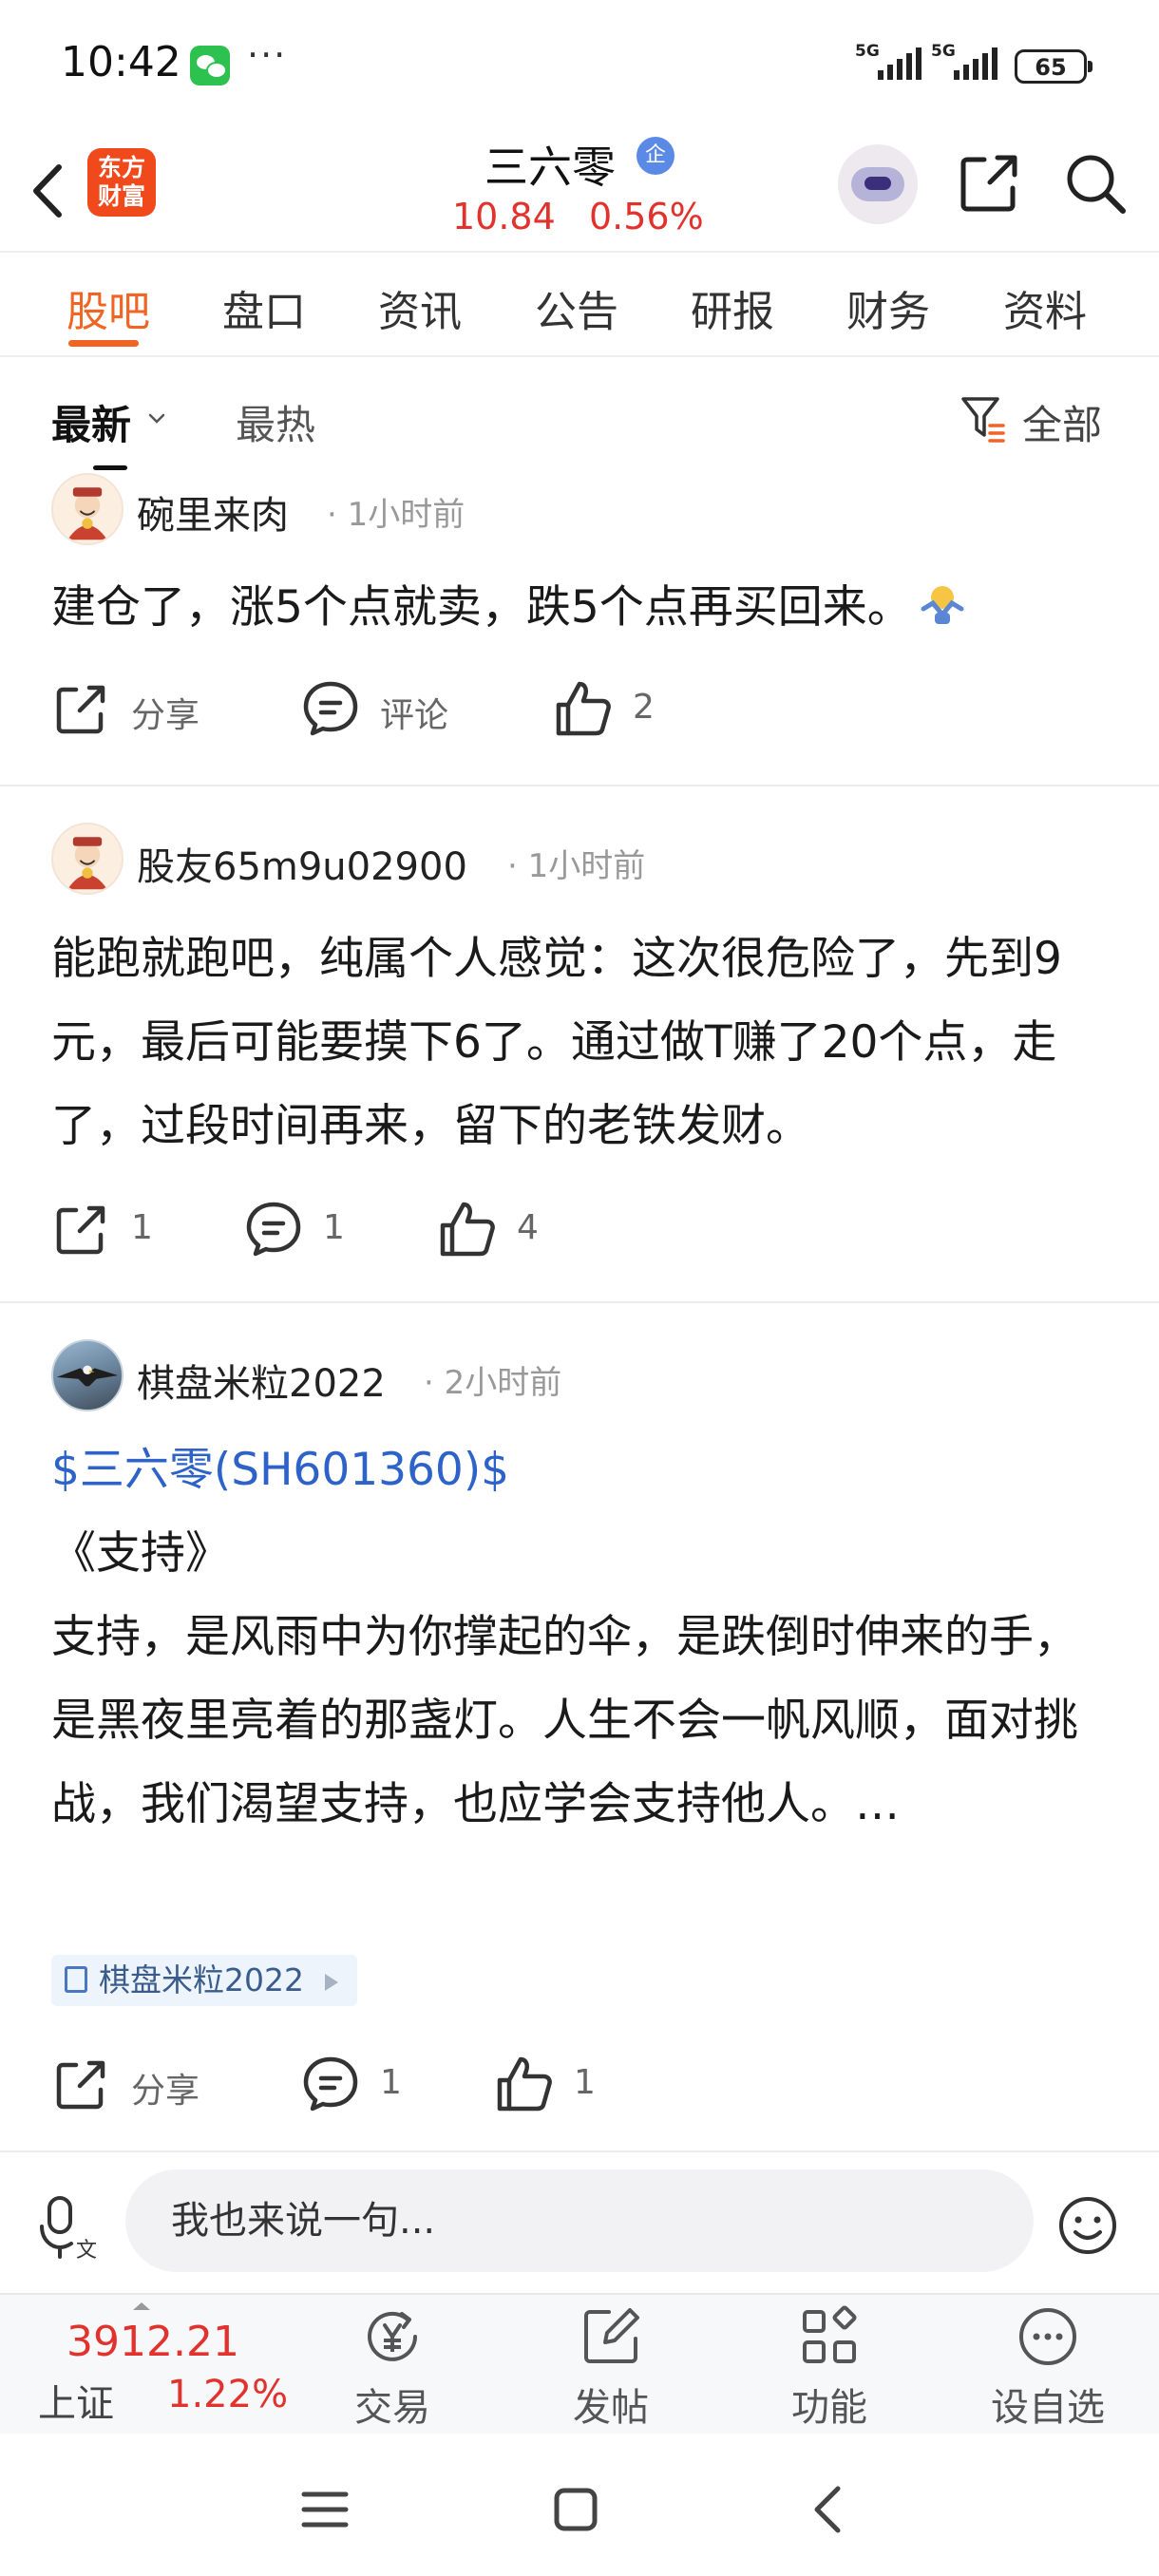  What do you see at coordinates (108, 307) in the screenshot?
I see `tab-guba: 股吧` at bounding box center [108, 307].